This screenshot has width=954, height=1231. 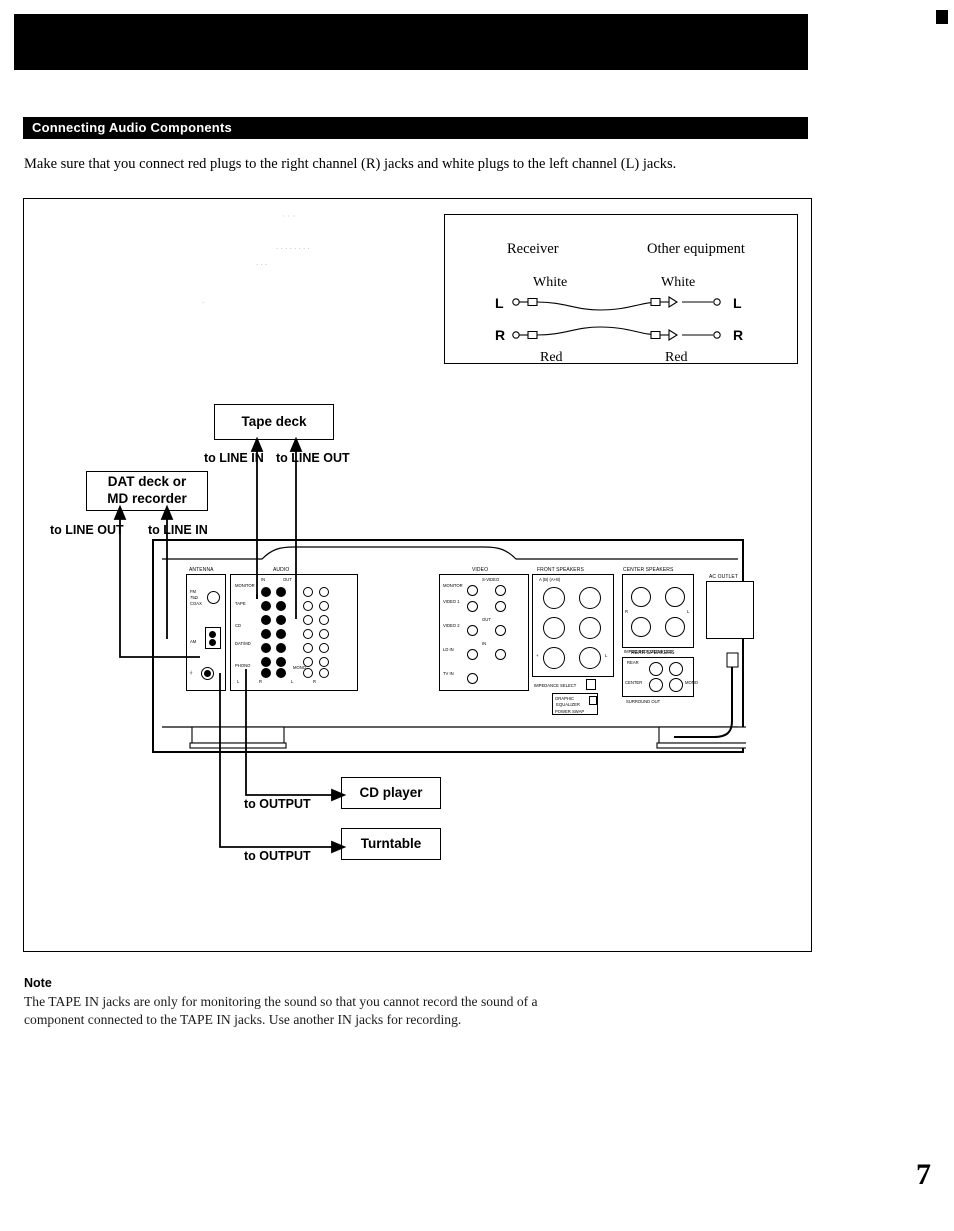 I want to click on fm-label: FM, so click(x=193, y=591).